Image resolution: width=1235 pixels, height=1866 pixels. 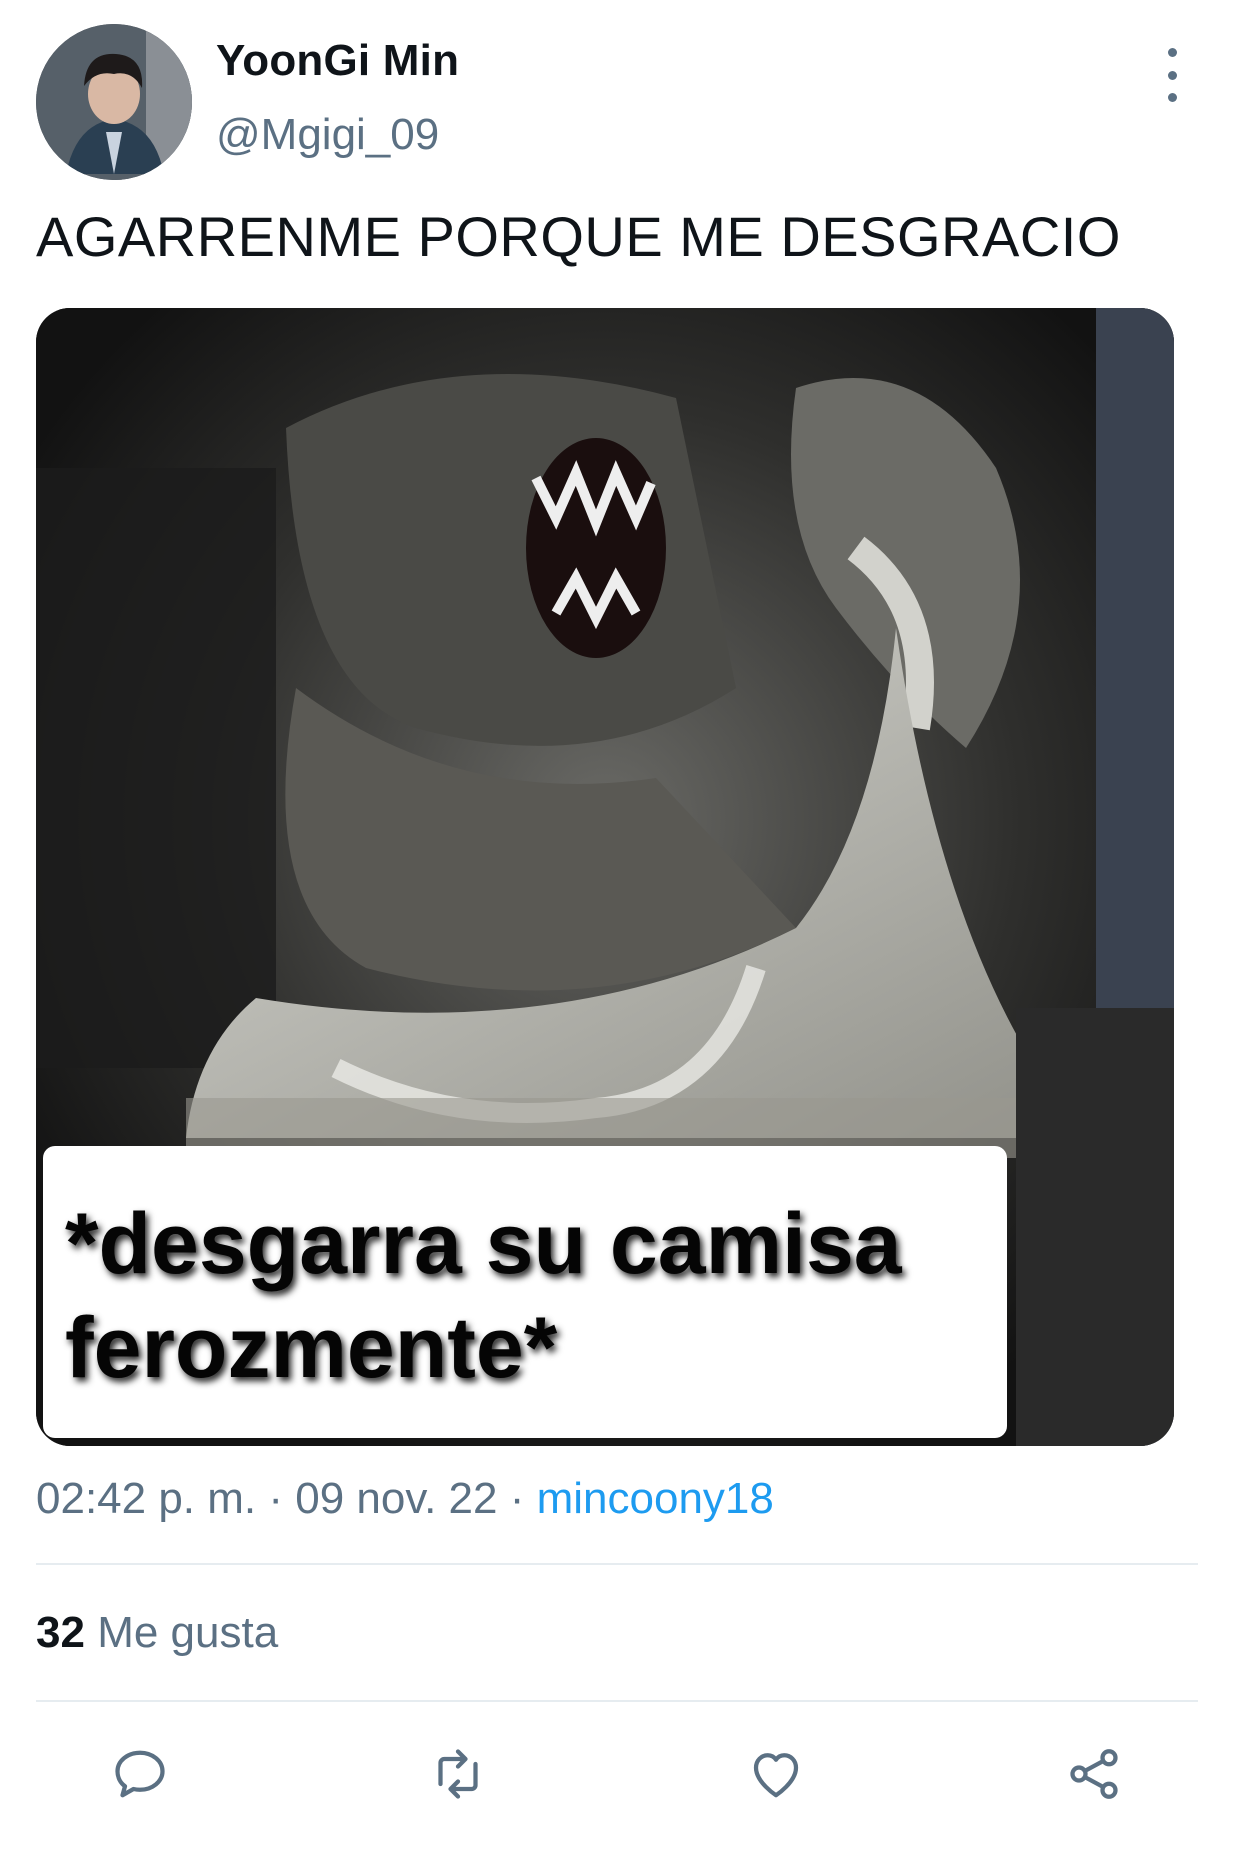 I want to click on reply-icon, so click(x=140, y=1774).